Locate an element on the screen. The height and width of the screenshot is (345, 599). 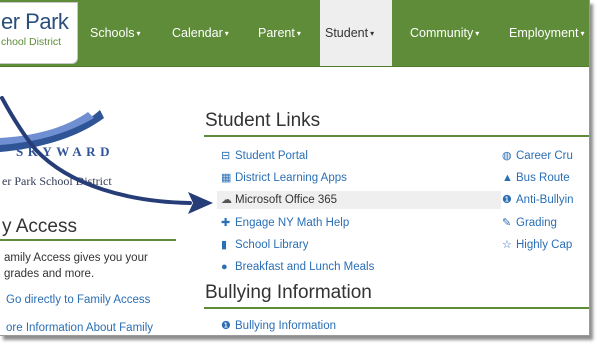
cloud-icon: ☁ is located at coordinates (226, 200).